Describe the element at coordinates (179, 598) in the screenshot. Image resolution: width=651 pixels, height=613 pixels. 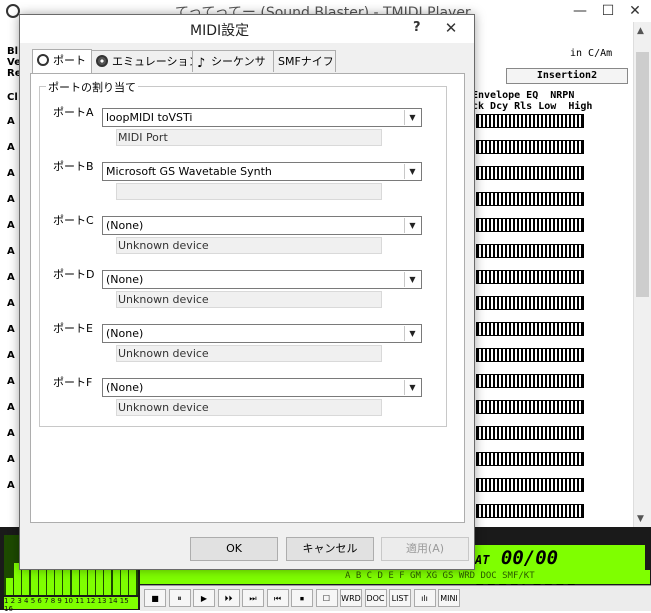
I see `pause-button: ⏸` at that location.